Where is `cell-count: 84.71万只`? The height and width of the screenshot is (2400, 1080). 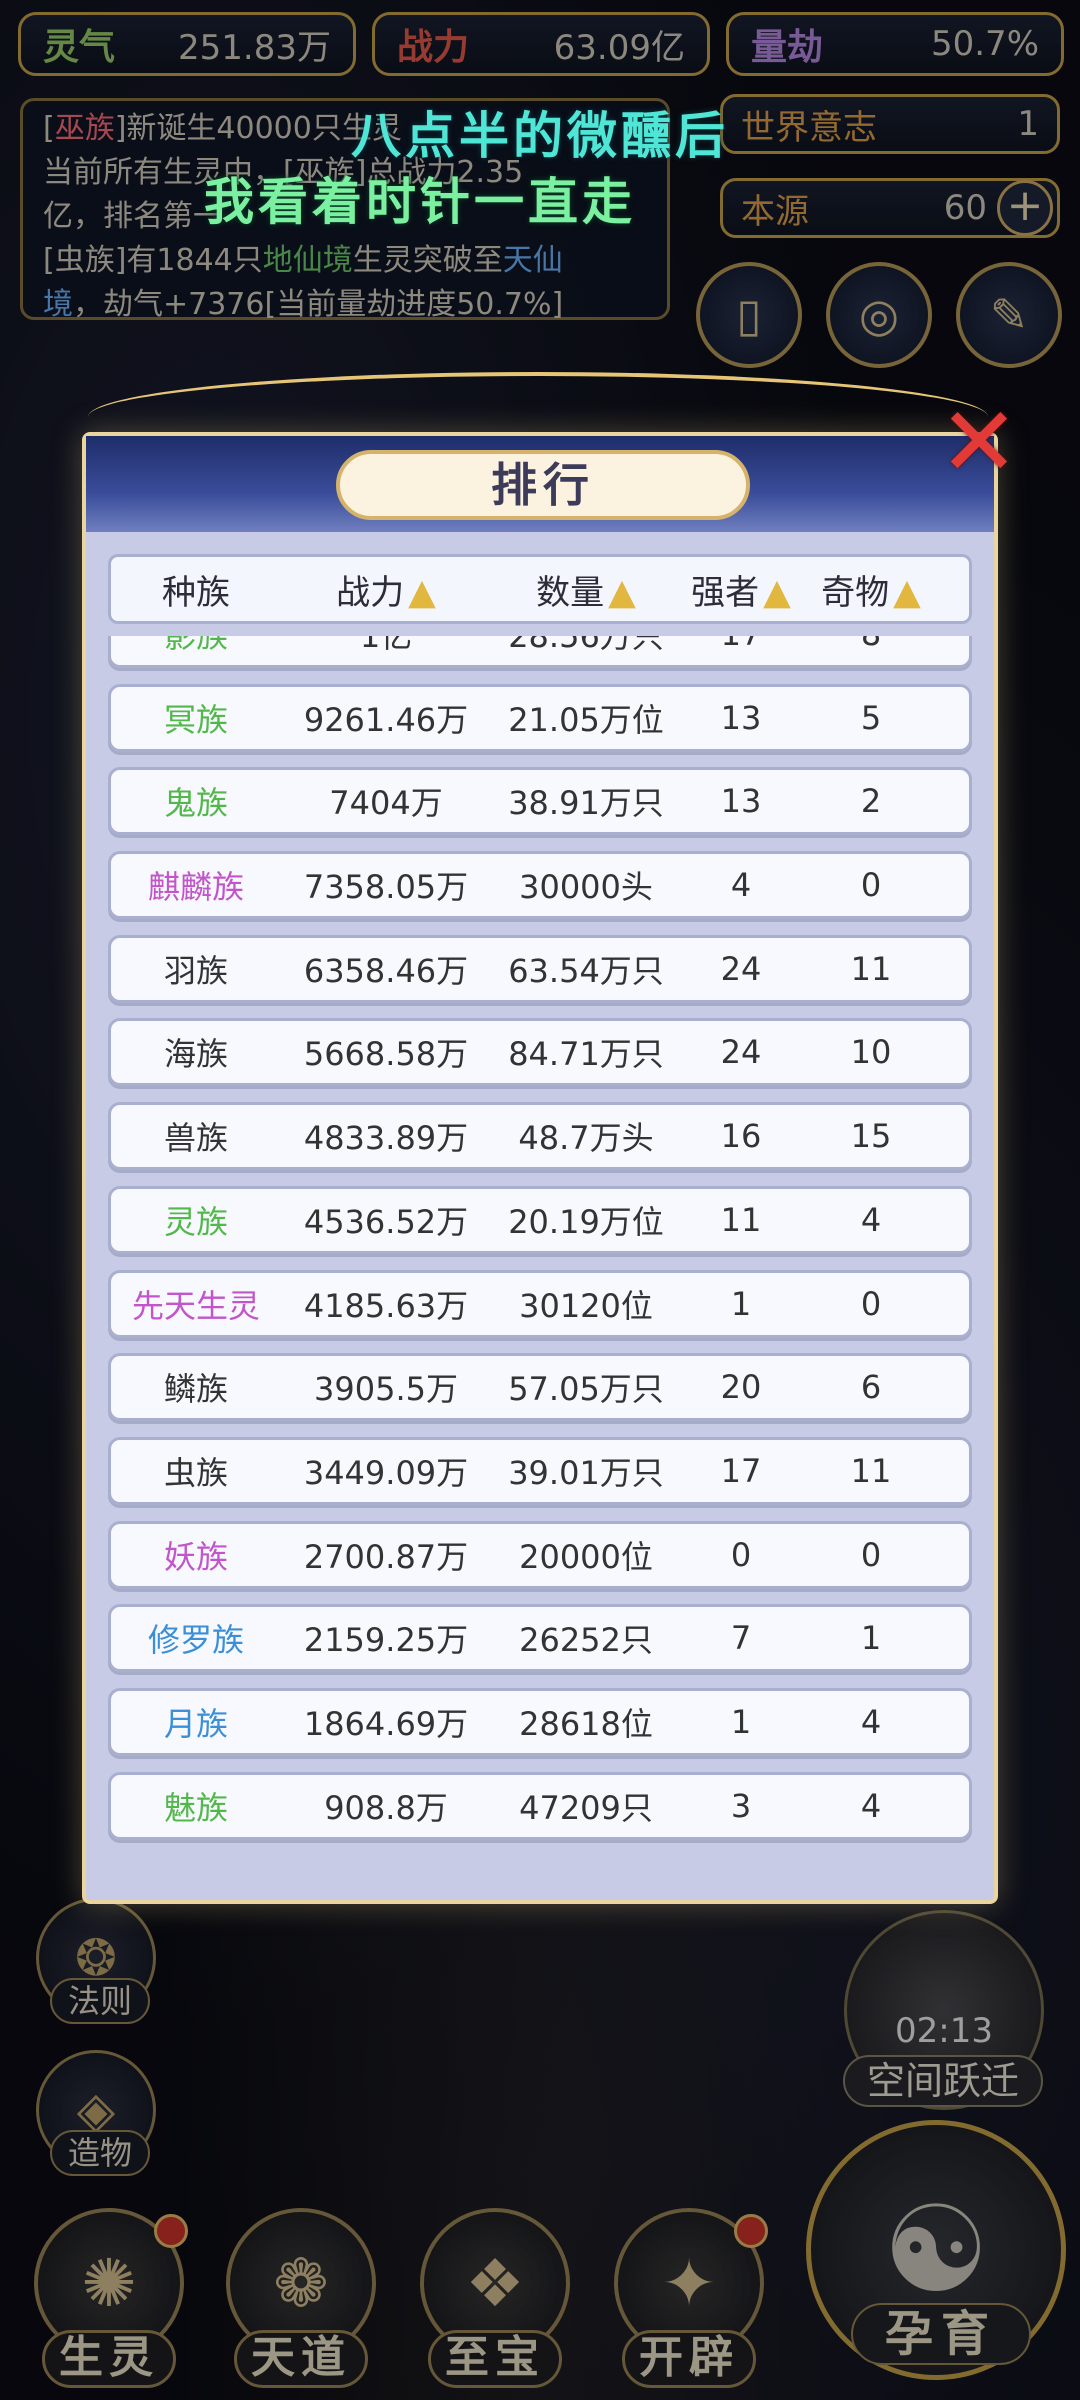 cell-count: 84.71万只 is located at coordinates (586, 1054).